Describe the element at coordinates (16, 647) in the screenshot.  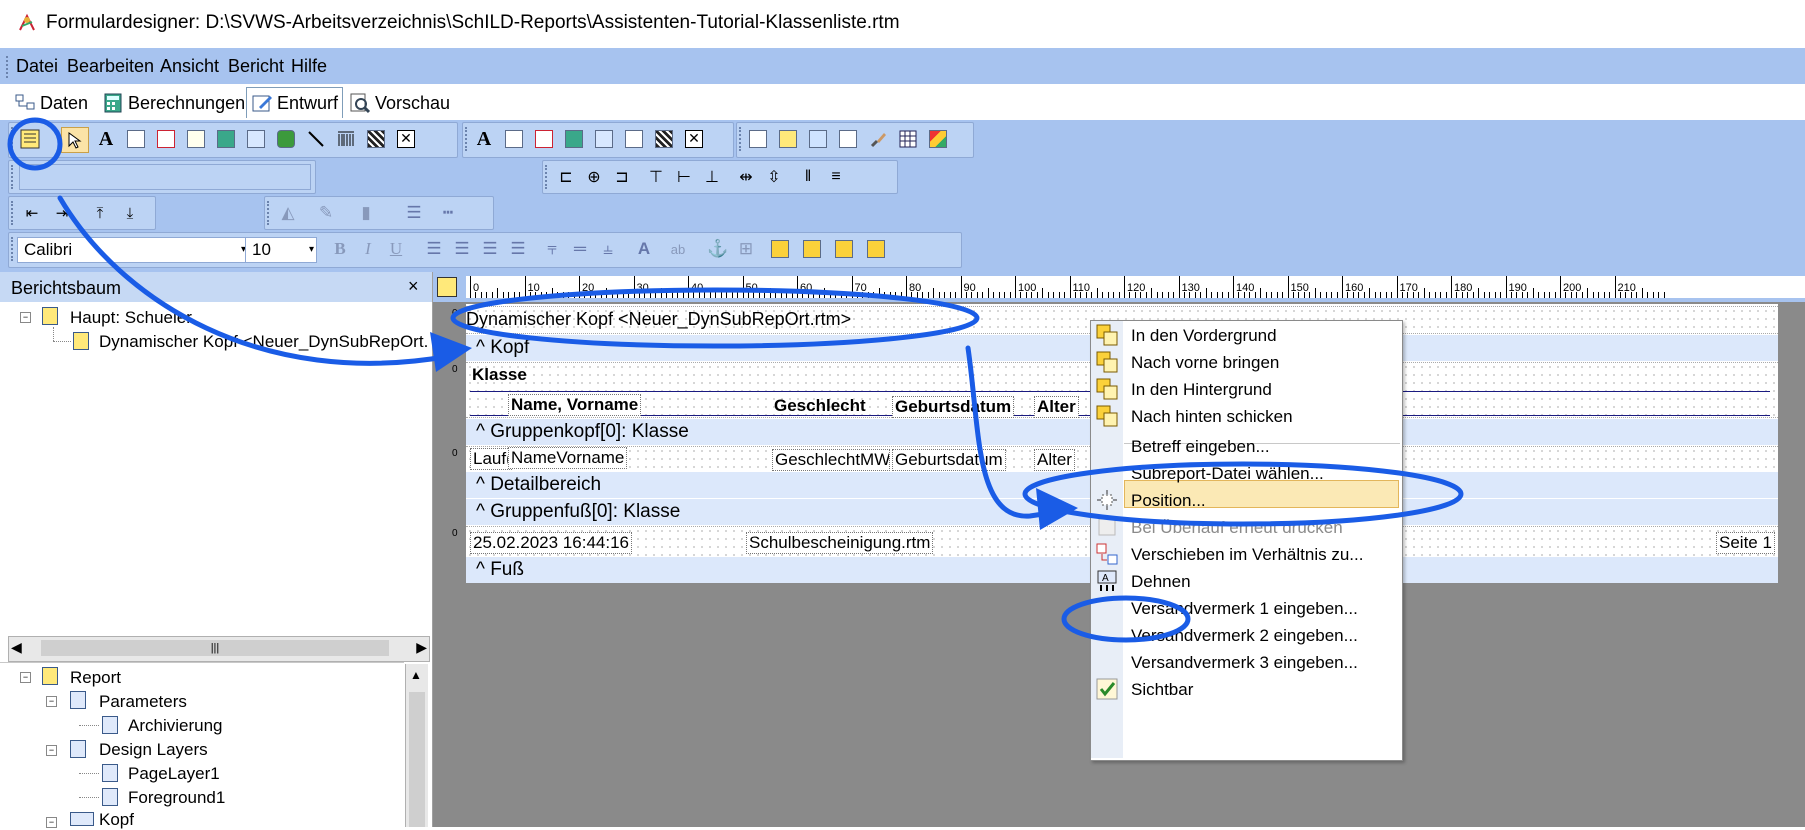
I see `scroll-left-icon: ◀` at that location.